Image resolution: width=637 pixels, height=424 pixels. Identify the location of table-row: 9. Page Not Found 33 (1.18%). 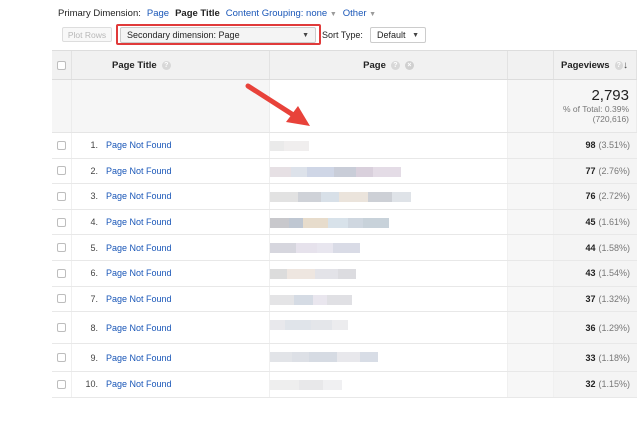
(344, 358).